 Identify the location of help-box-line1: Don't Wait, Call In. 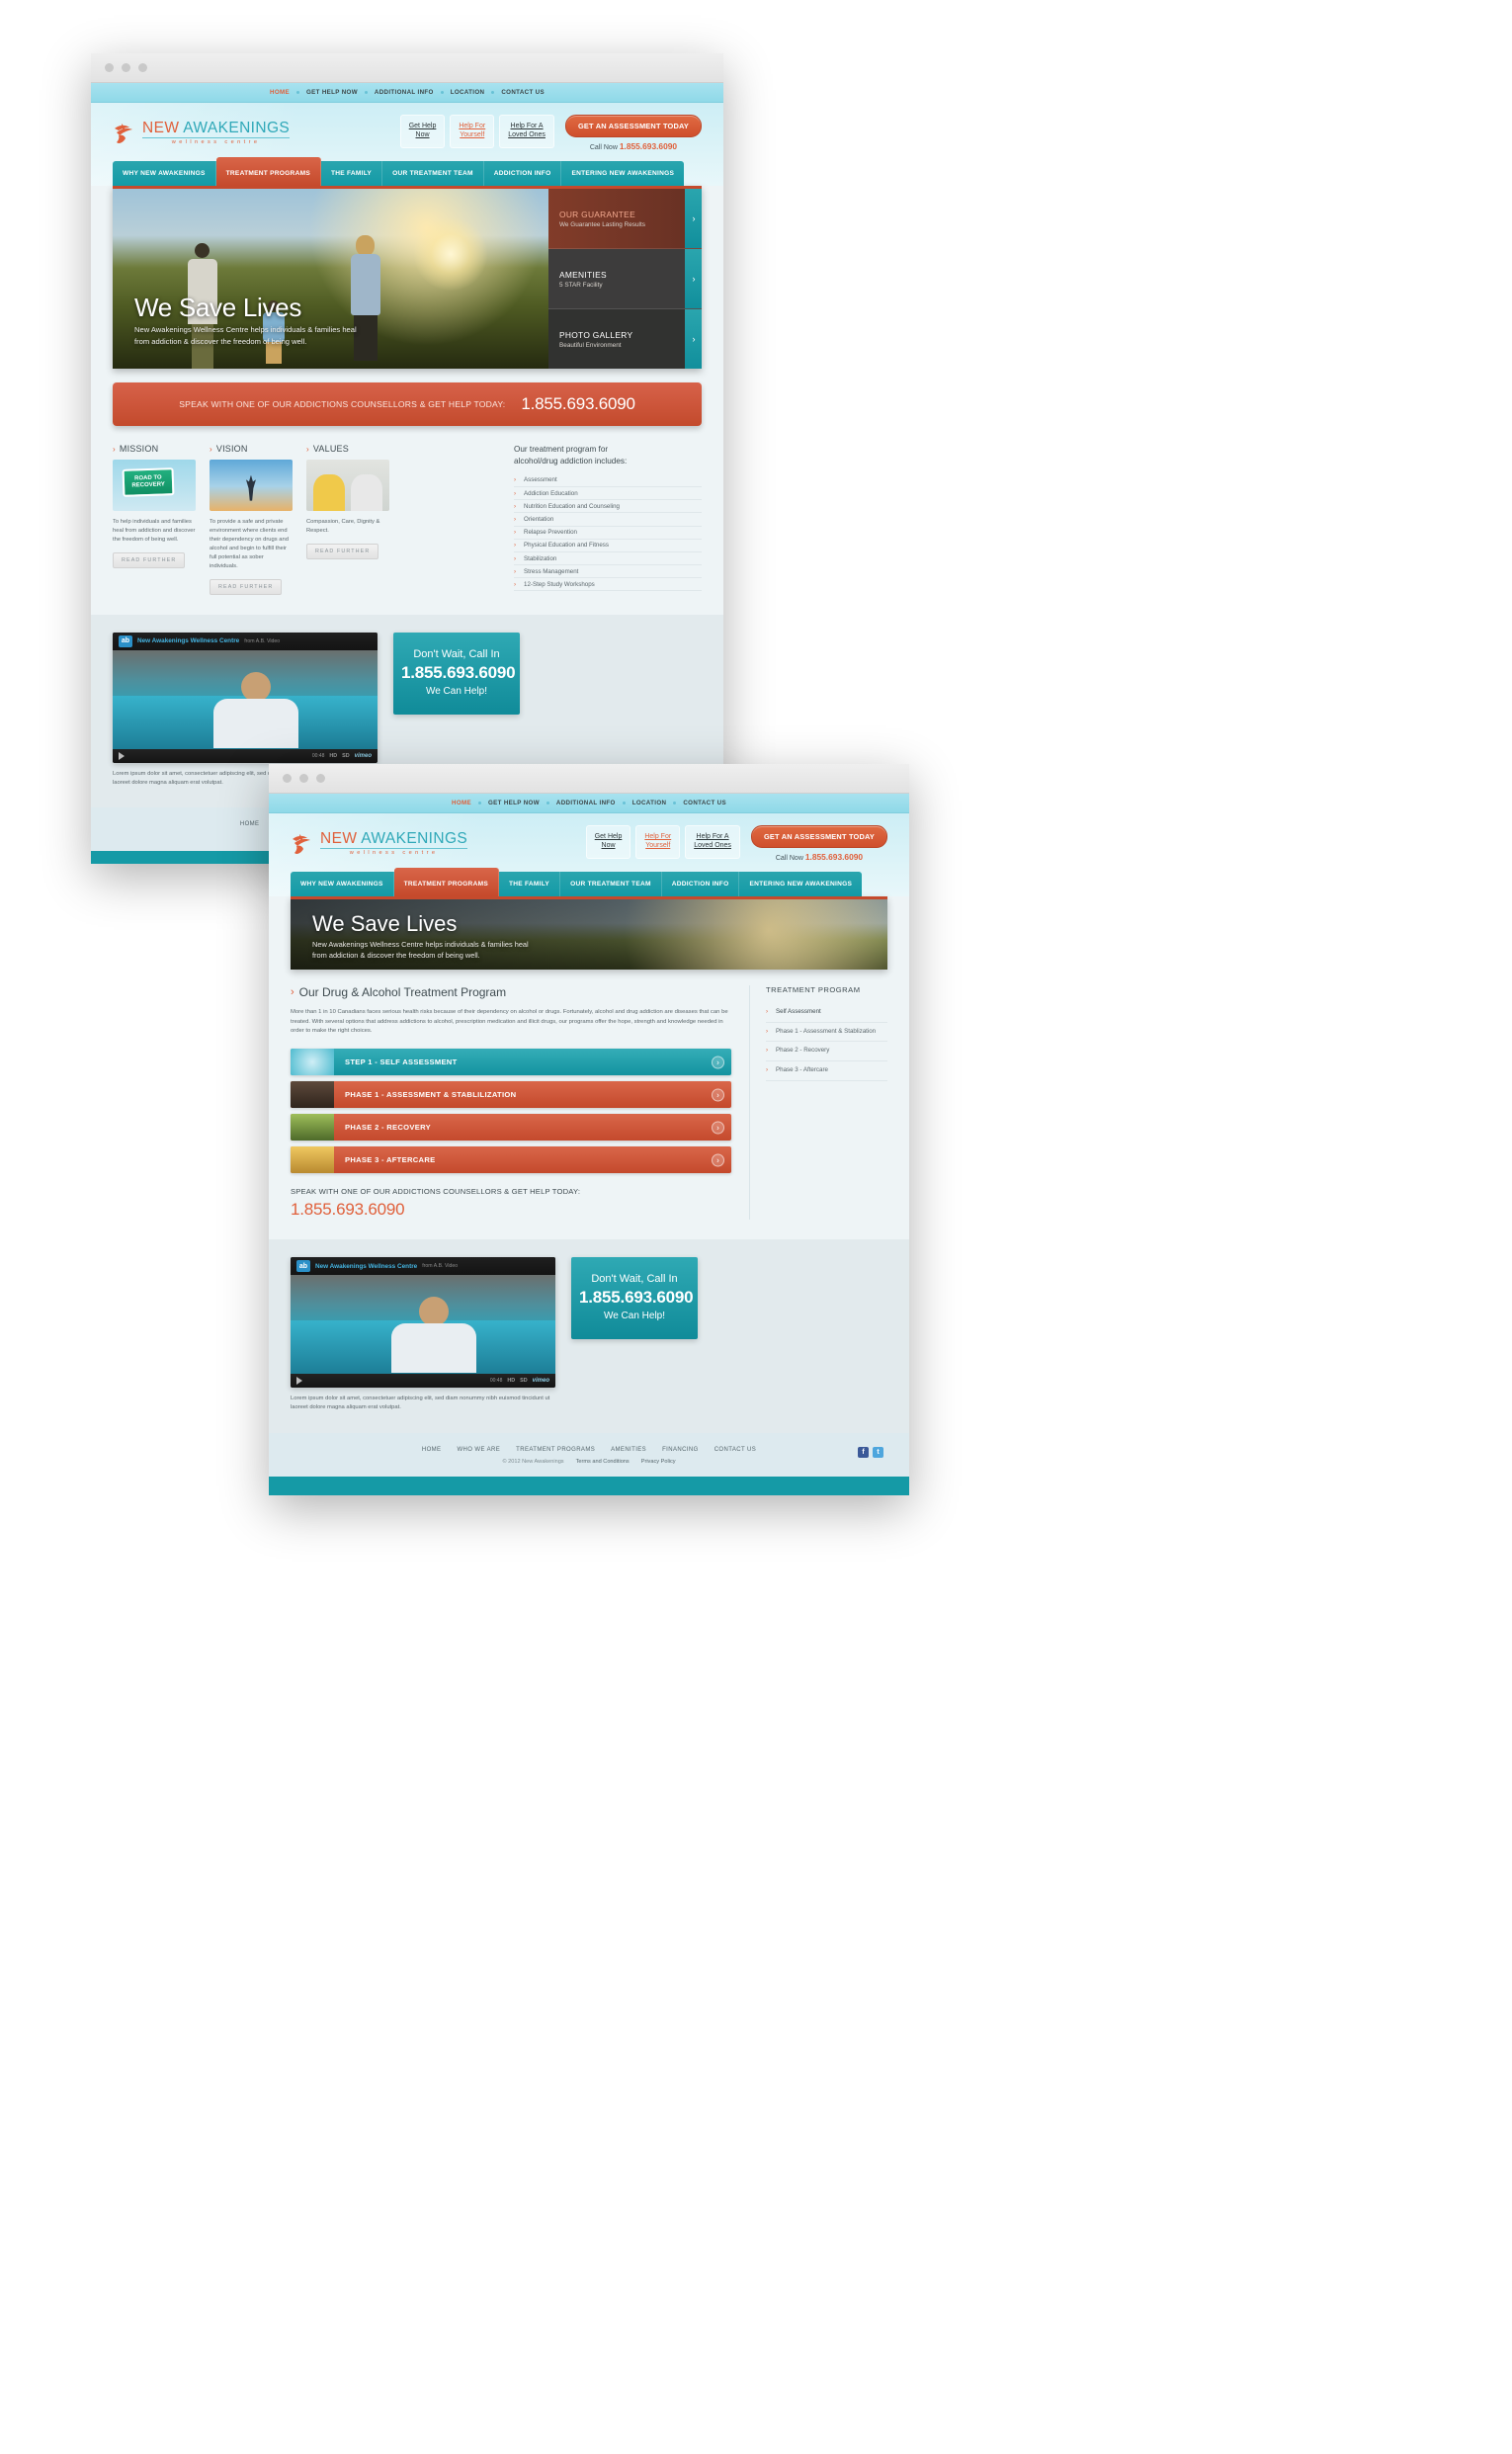
(634, 1279).